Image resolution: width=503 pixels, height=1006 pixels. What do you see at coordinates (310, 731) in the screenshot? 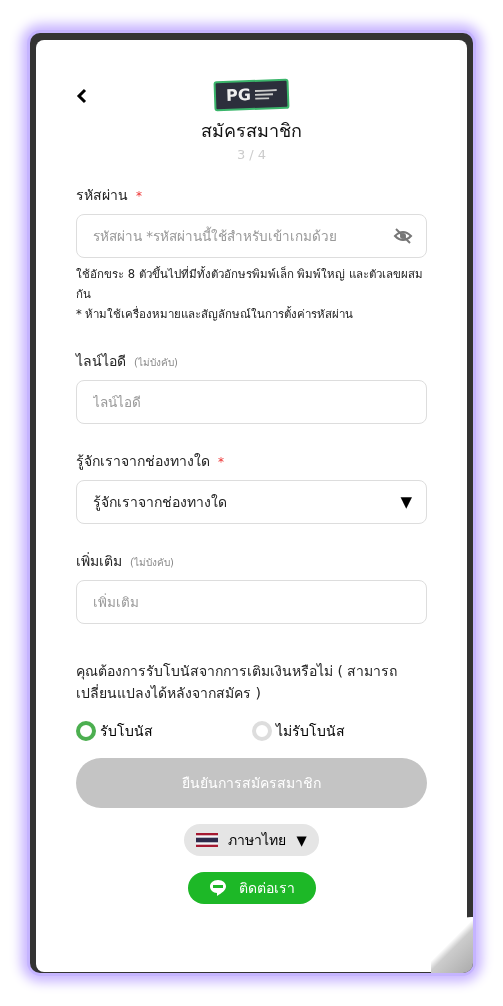
I see `radio-label: ไม่รับโบนัส` at bounding box center [310, 731].